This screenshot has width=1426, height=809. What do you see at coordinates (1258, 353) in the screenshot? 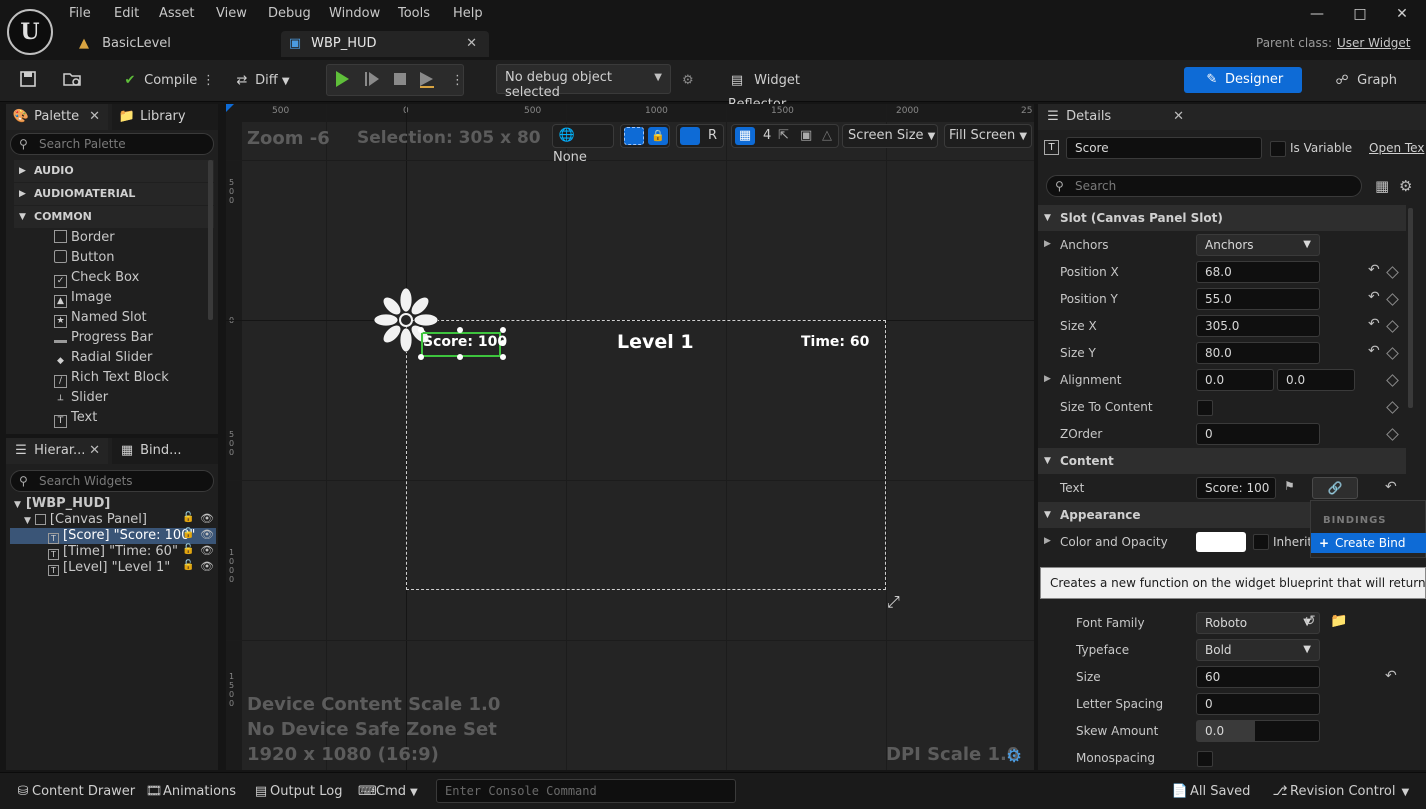
I see `size-y-input: 80.0` at bounding box center [1258, 353].